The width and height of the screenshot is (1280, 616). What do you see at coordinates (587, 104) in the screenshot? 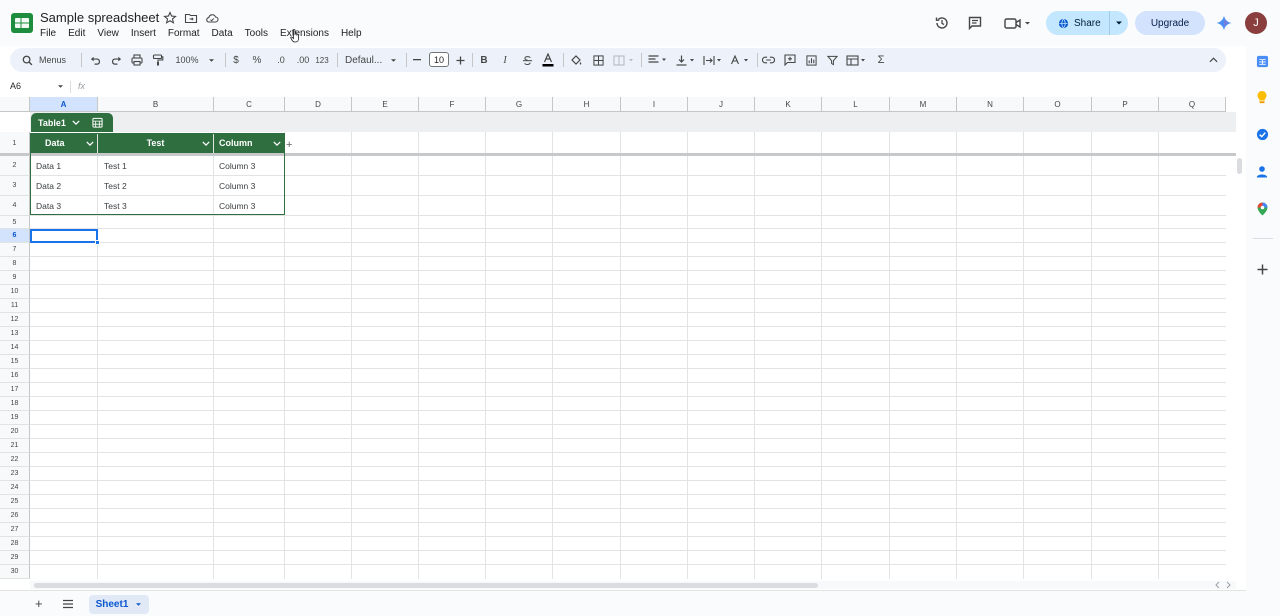
I see `column-header-h: H` at bounding box center [587, 104].